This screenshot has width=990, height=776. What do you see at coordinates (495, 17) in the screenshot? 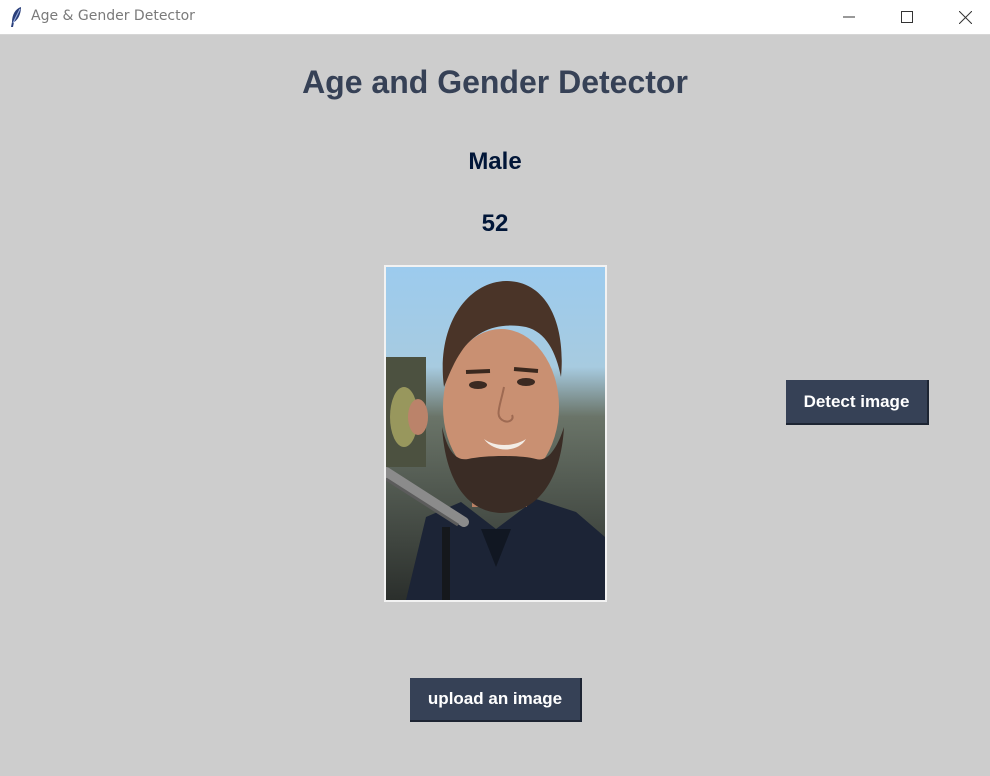
I see `title-bar: Age & Gender Detector` at bounding box center [495, 17].